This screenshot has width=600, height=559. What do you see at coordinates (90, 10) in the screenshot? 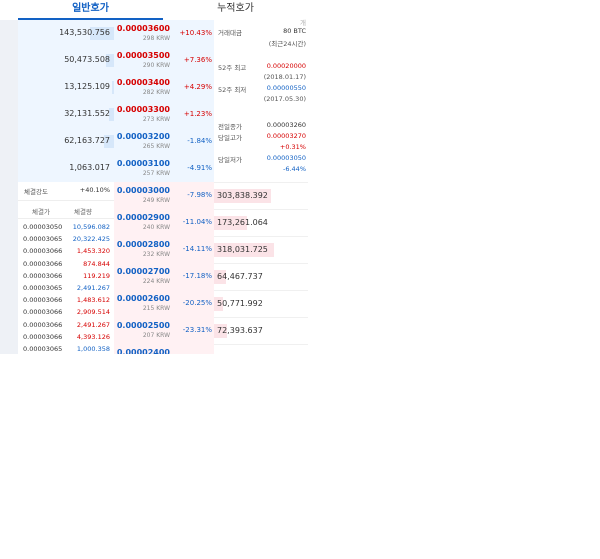
I see `tab-general-orderbook: 일반호가` at bounding box center [90, 10].